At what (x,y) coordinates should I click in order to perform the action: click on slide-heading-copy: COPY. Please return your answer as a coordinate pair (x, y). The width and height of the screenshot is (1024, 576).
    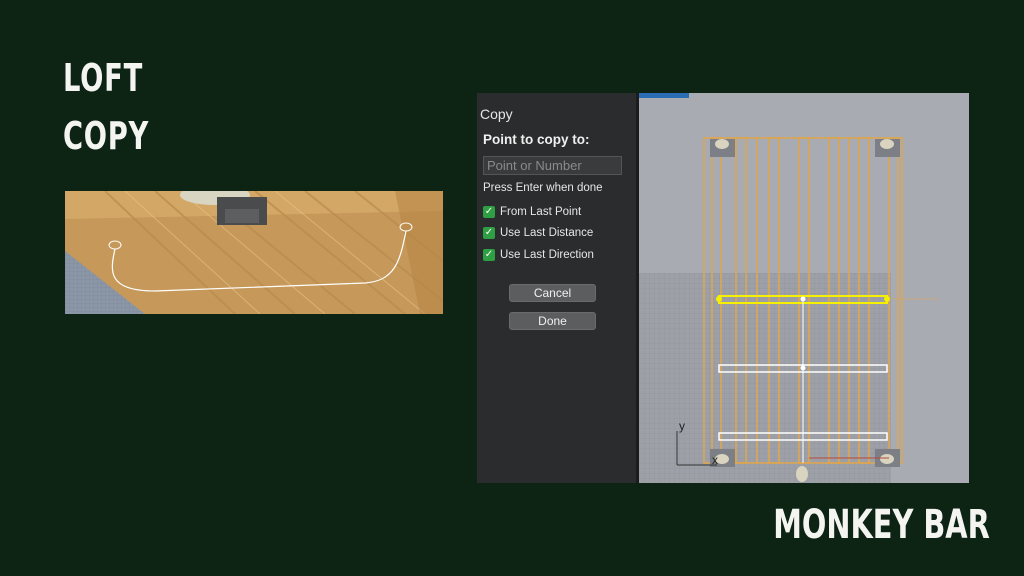
    Looking at the image, I should click on (106, 136).